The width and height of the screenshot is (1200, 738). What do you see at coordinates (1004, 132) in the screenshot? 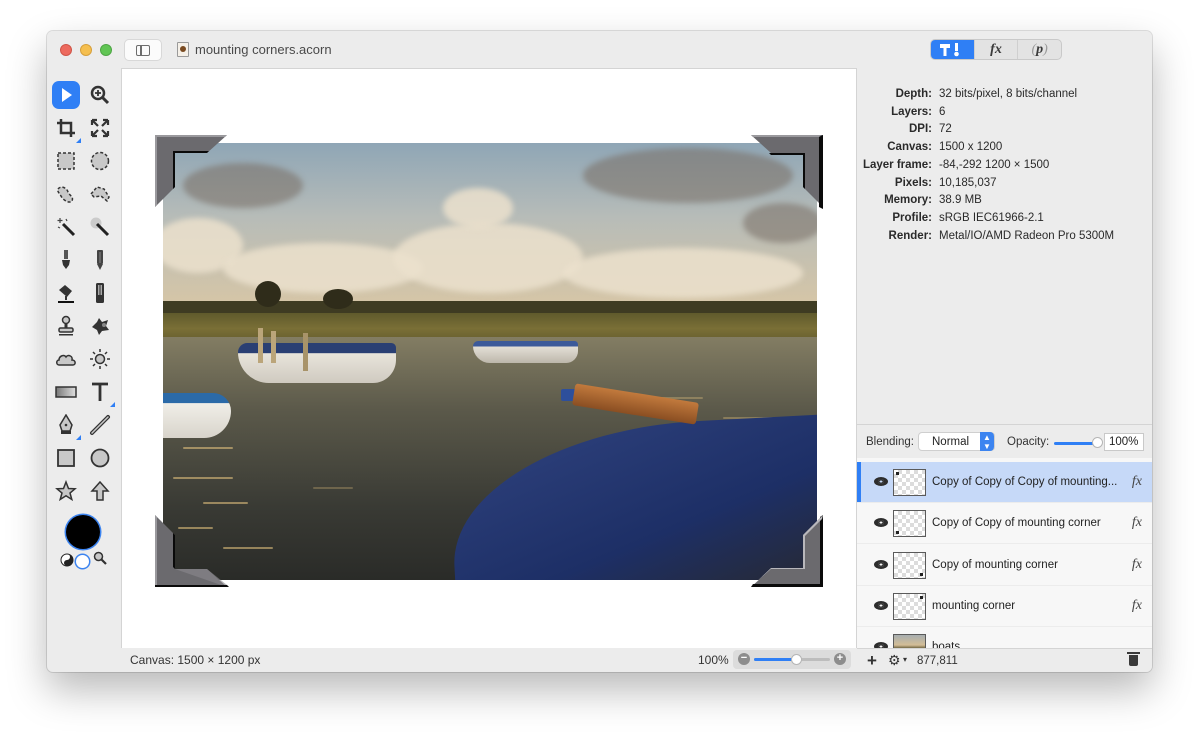
I see `info-row: DPI: 72` at bounding box center [1004, 132].